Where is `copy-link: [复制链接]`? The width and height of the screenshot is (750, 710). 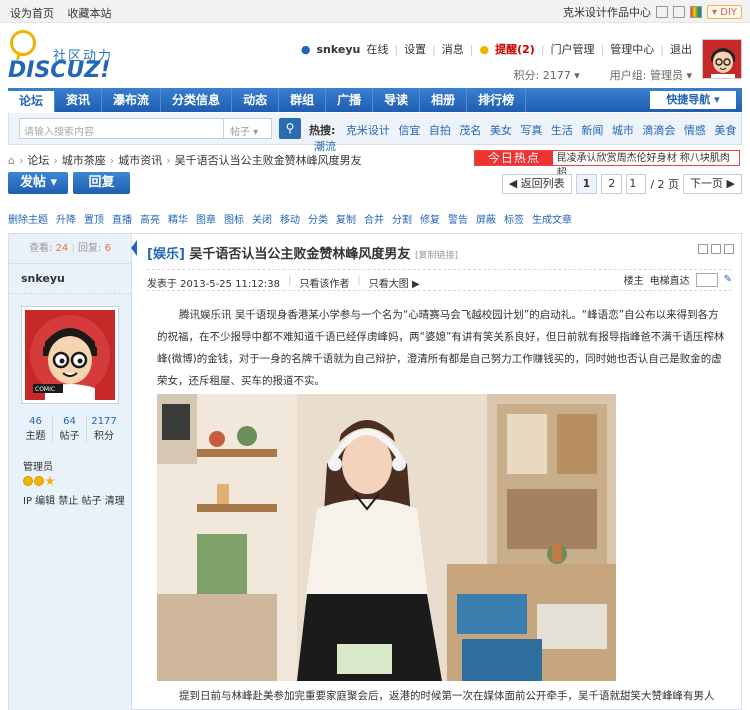 copy-link: [复制链接] is located at coordinates (436, 256).